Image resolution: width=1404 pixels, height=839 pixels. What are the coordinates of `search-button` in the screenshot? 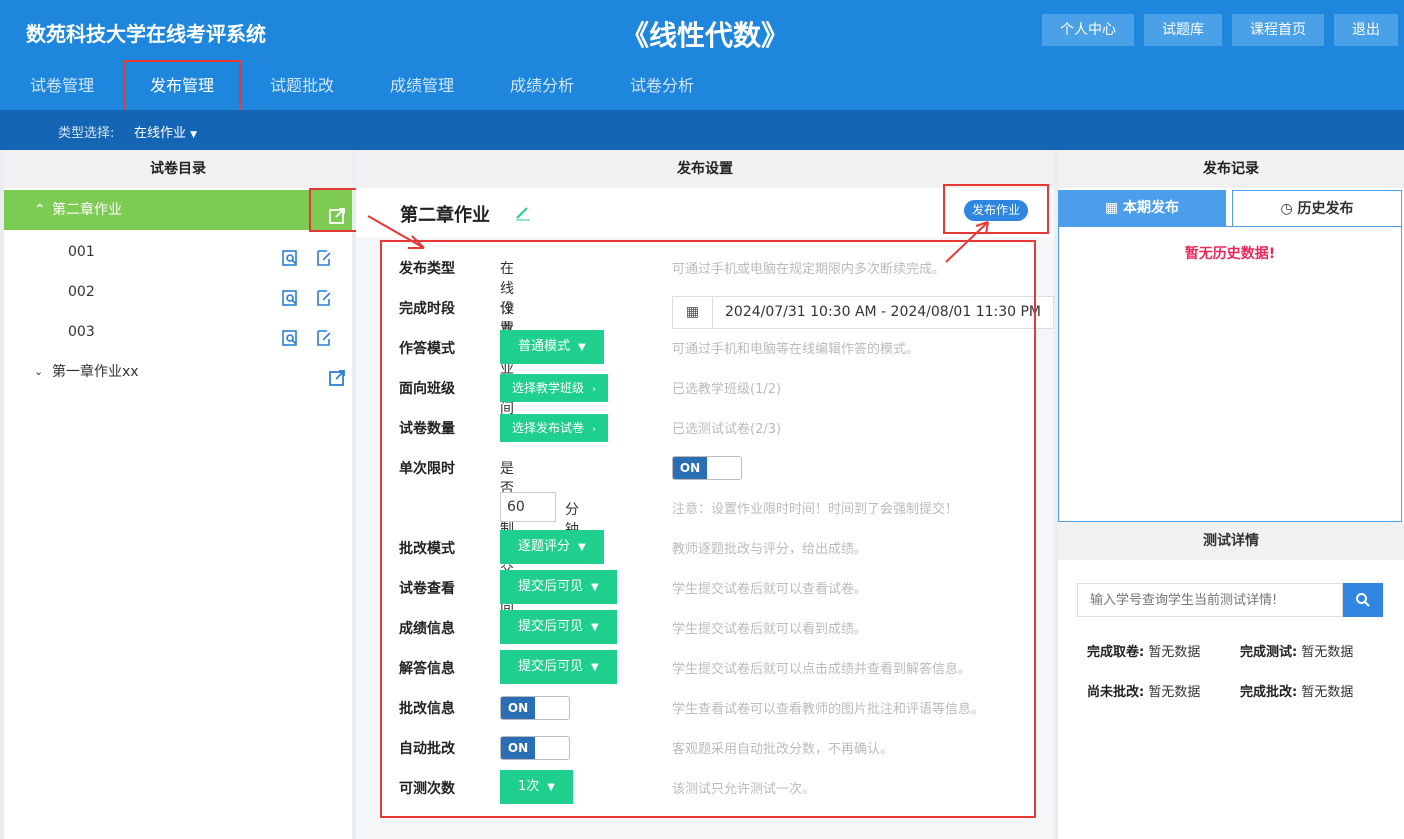 It's located at (1363, 600).